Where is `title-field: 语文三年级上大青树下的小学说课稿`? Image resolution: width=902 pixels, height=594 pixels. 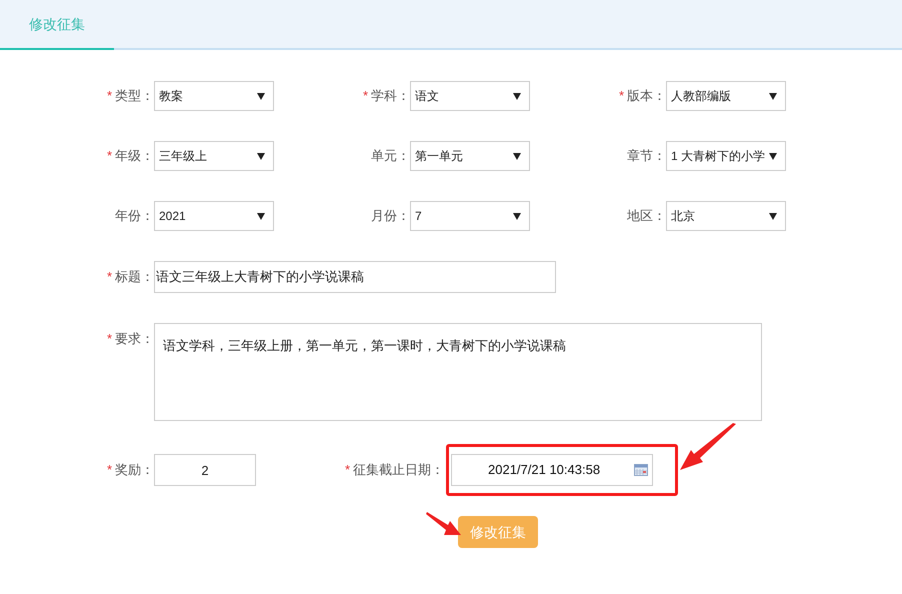
title-field: 语文三年级上大青树下的小学说课稿 is located at coordinates (355, 277).